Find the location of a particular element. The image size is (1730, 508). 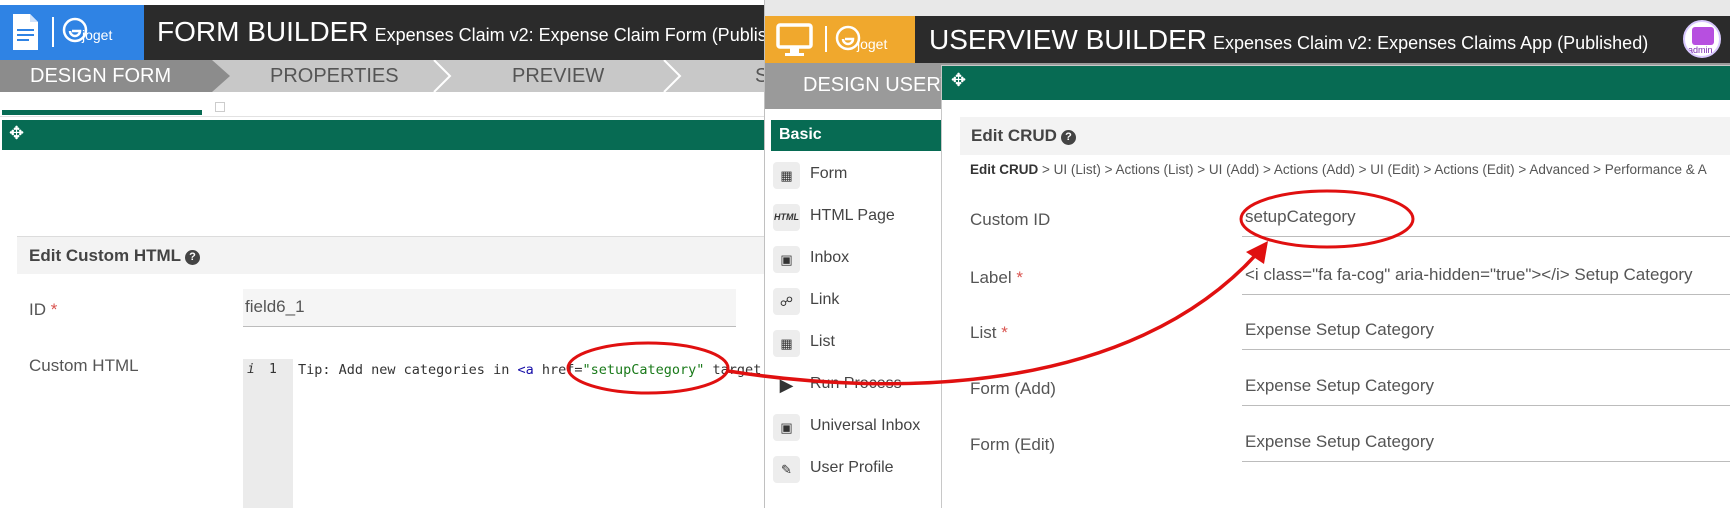

form-builder-toolbar is located at coordinates (385, 104).